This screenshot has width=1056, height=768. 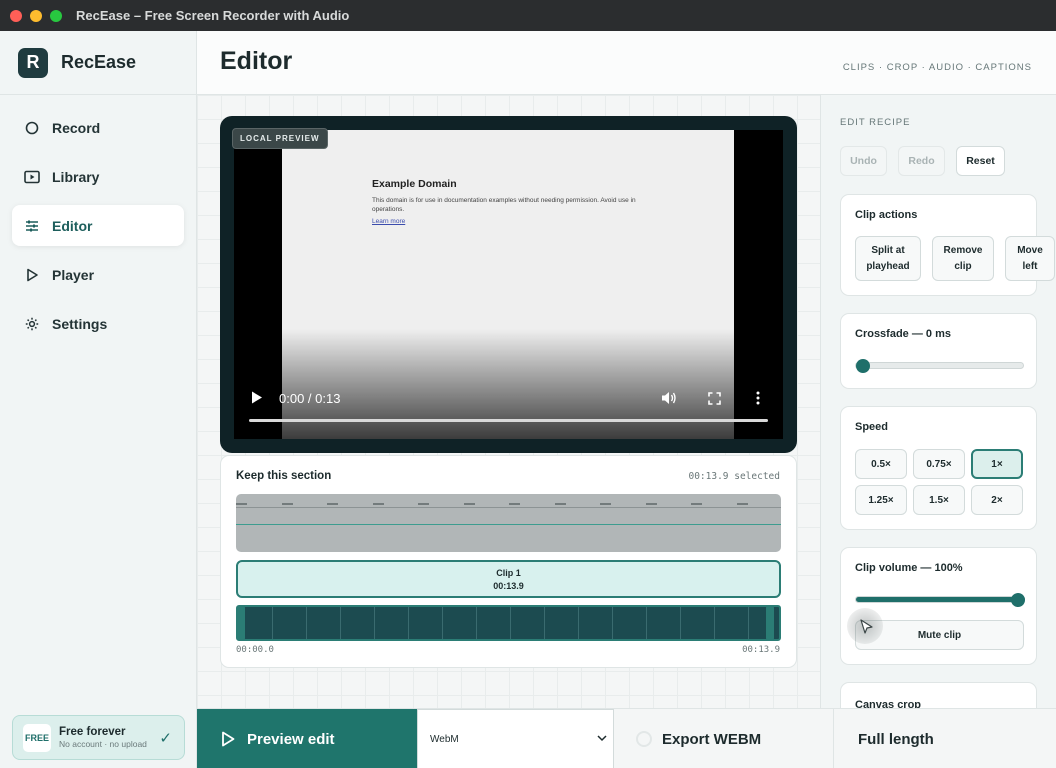 What do you see at coordinates (414, 184) in the screenshot?
I see `recorded-page-title: Example Domain` at bounding box center [414, 184].